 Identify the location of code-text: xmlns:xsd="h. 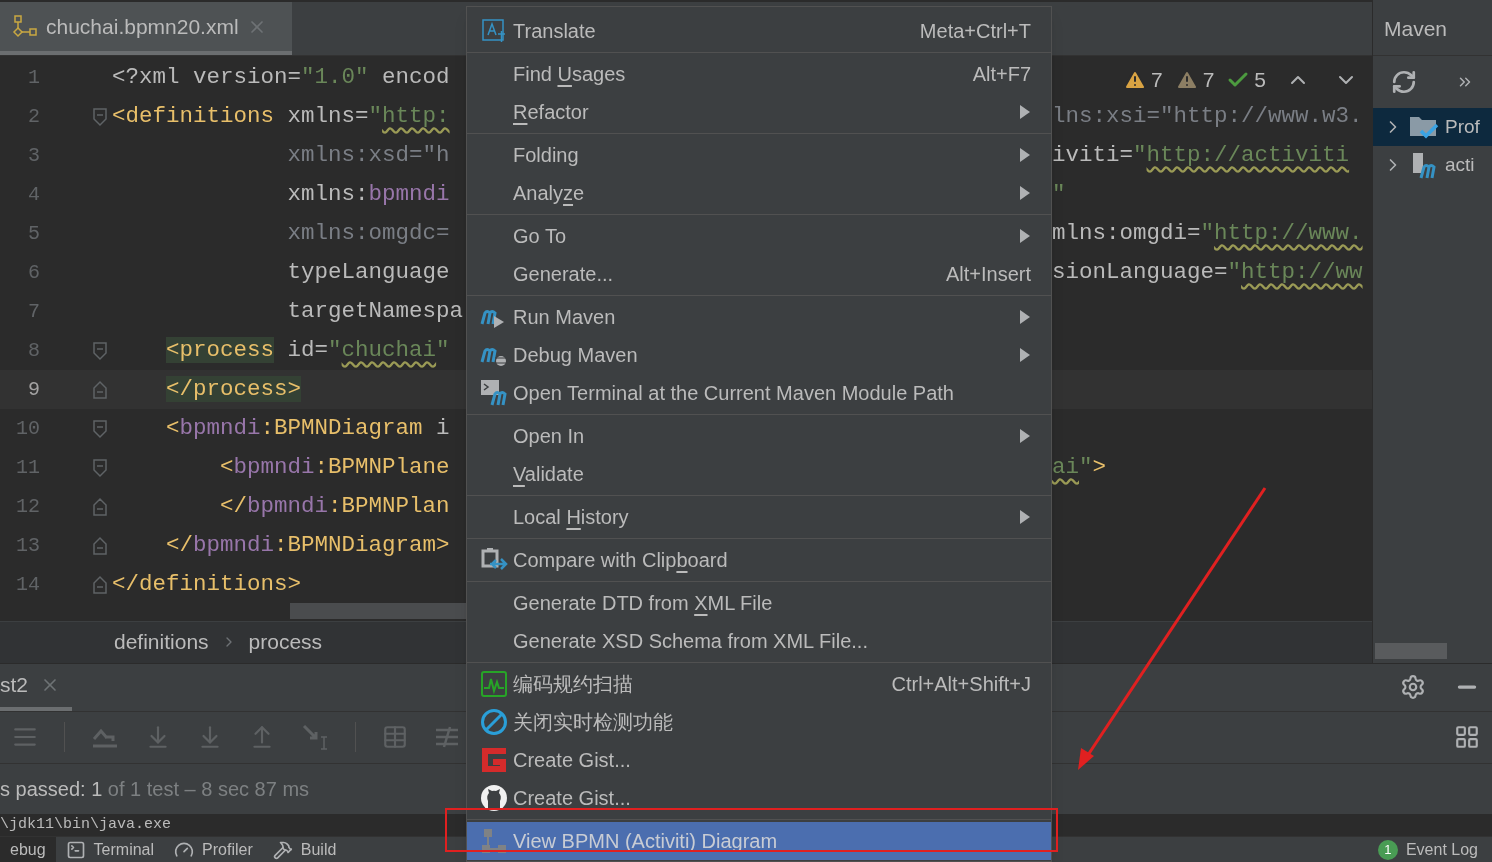
(368, 154).